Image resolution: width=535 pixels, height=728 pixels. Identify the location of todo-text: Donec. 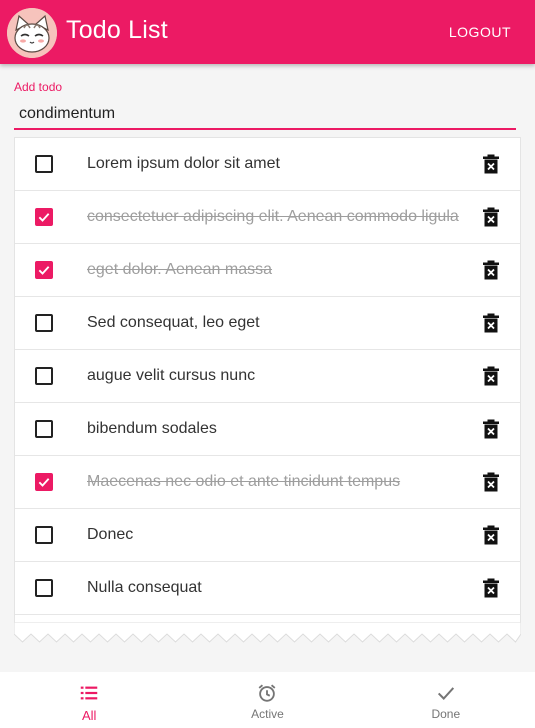
(110, 534).